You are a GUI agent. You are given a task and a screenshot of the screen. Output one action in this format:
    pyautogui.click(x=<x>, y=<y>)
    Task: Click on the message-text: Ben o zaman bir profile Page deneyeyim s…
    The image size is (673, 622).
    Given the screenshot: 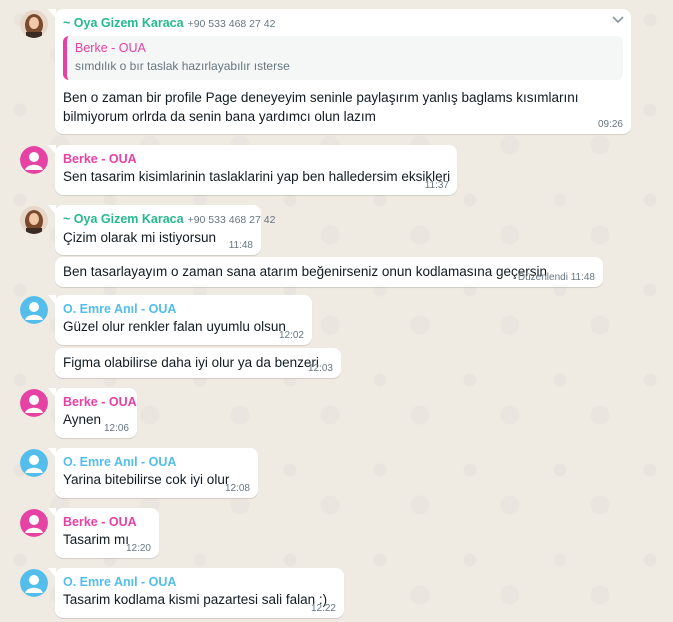 What is the action you would take?
    pyautogui.click(x=321, y=107)
    